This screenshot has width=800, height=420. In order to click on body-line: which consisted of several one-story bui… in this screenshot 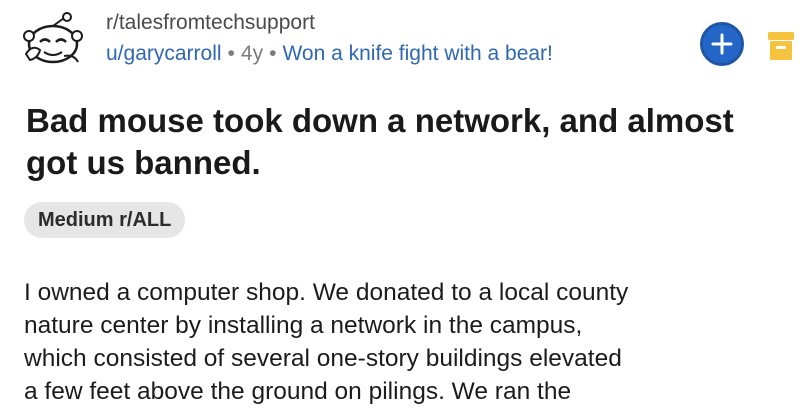, I will do `click(323, 358)`.